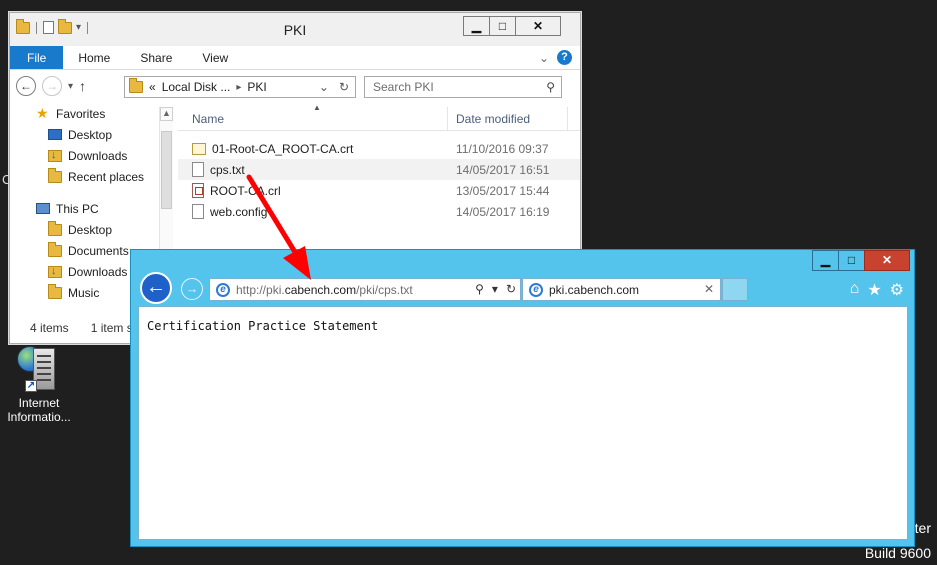  Describe the element at coordinates (897, 553) in the screenshot. I see `watermark-line2: Build 9600` at that location.